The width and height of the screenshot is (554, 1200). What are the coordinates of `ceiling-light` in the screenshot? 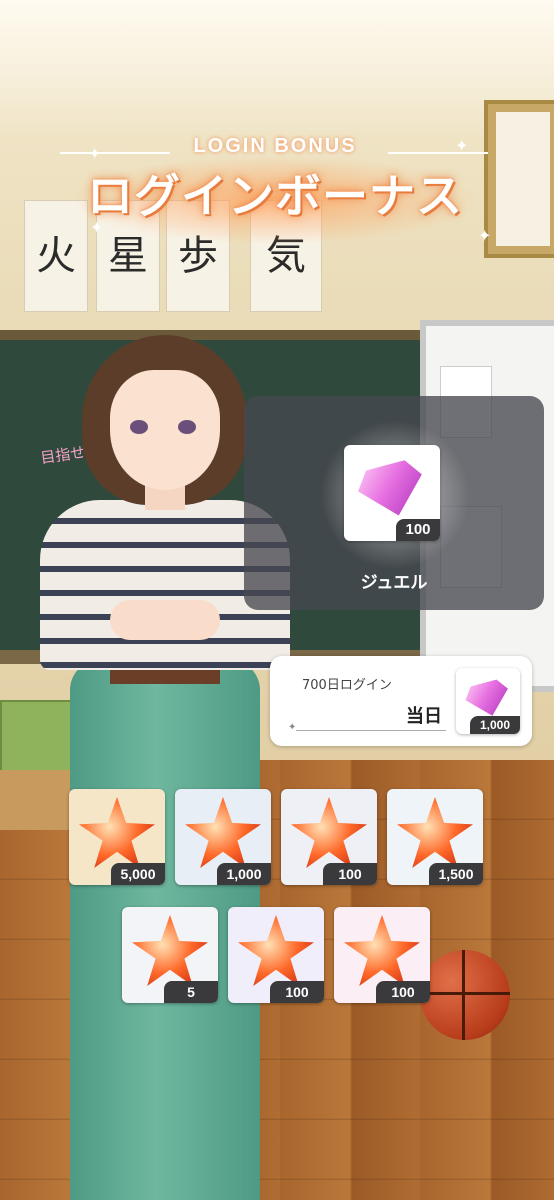 It's located at (277, 70).